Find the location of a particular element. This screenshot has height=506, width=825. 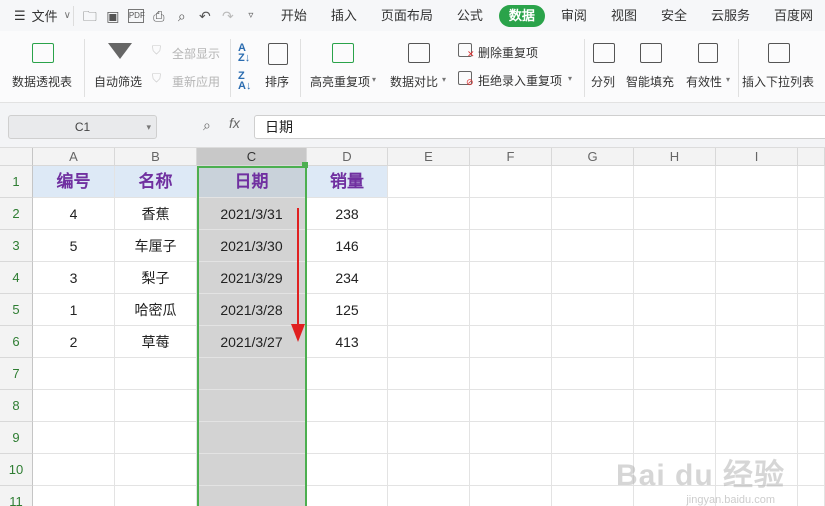

sort-descending-icon: Z A↓ is located at coordinates (244, 81).